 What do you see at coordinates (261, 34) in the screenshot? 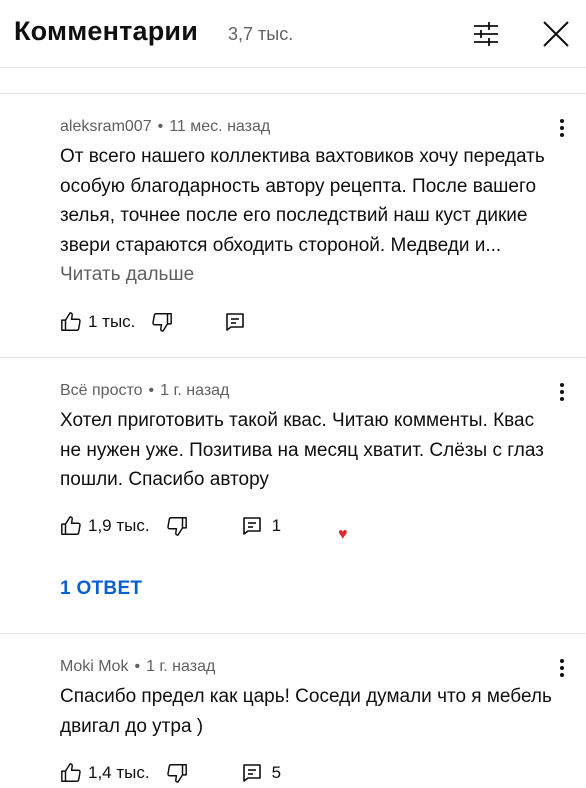
I see `comments-count: 3,7 тыс.` at bounding box center [261, 34].